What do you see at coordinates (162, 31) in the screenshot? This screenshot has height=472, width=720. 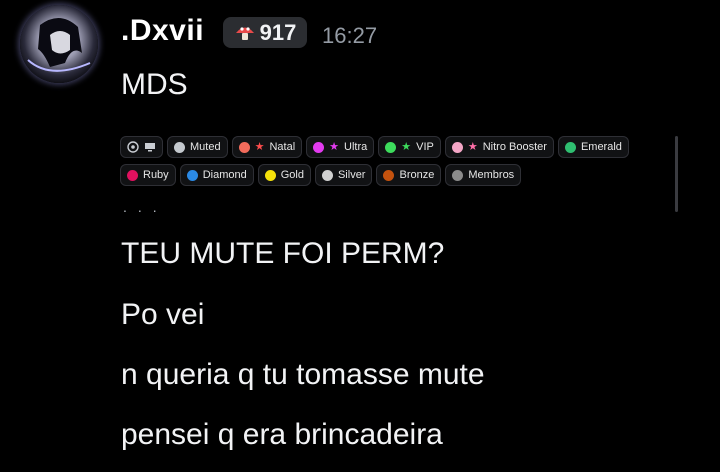 I see `author-username: .Dxvii` at bounding box center [162, 31].